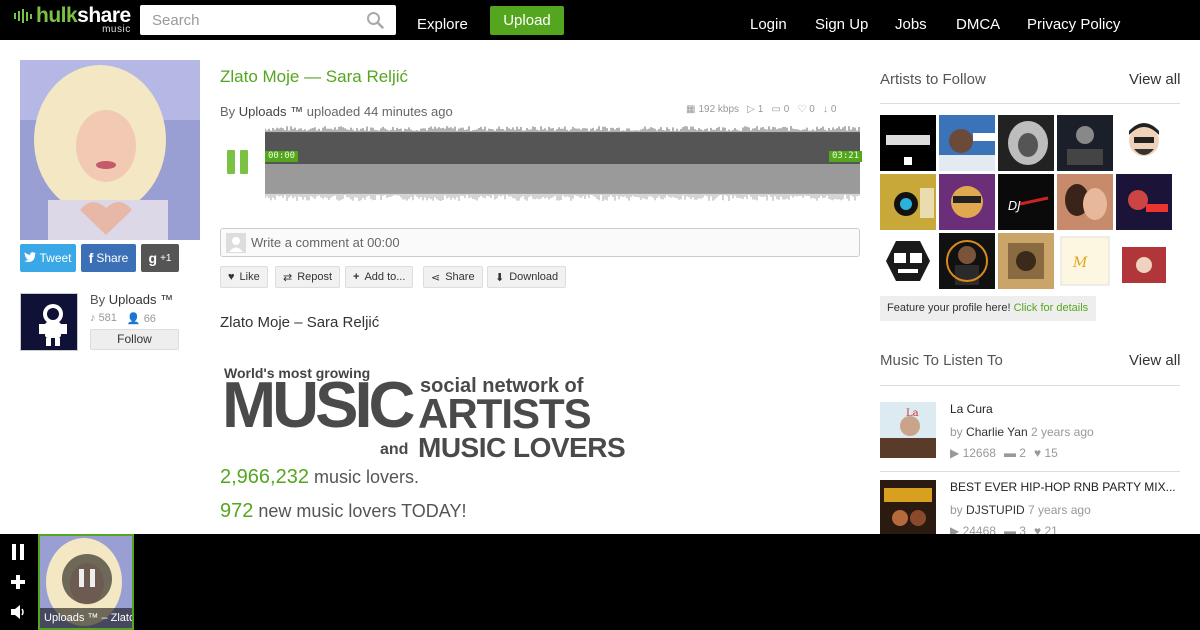 This screenshot has width=1200, height=630. I want to click on music-item-by: by, so click(956, 510).